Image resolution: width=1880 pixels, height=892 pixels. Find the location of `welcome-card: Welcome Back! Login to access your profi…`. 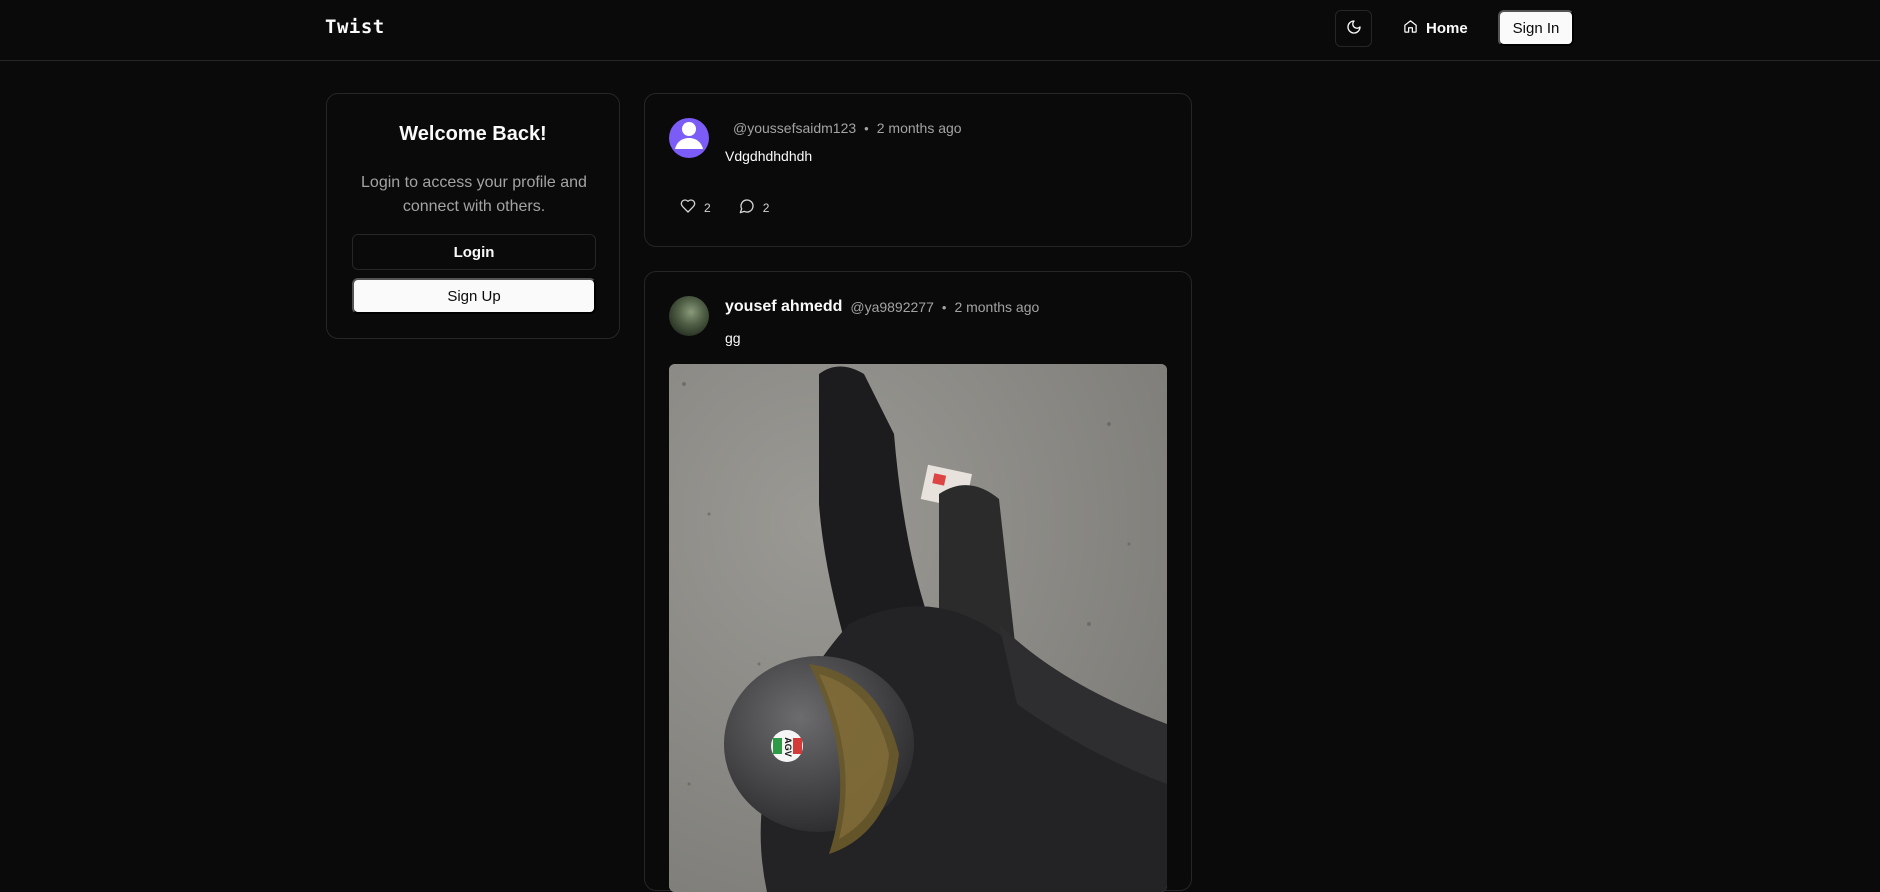

welcome-card: Welcome Back! Login to access your profi… is located at coordinates (473, 216).